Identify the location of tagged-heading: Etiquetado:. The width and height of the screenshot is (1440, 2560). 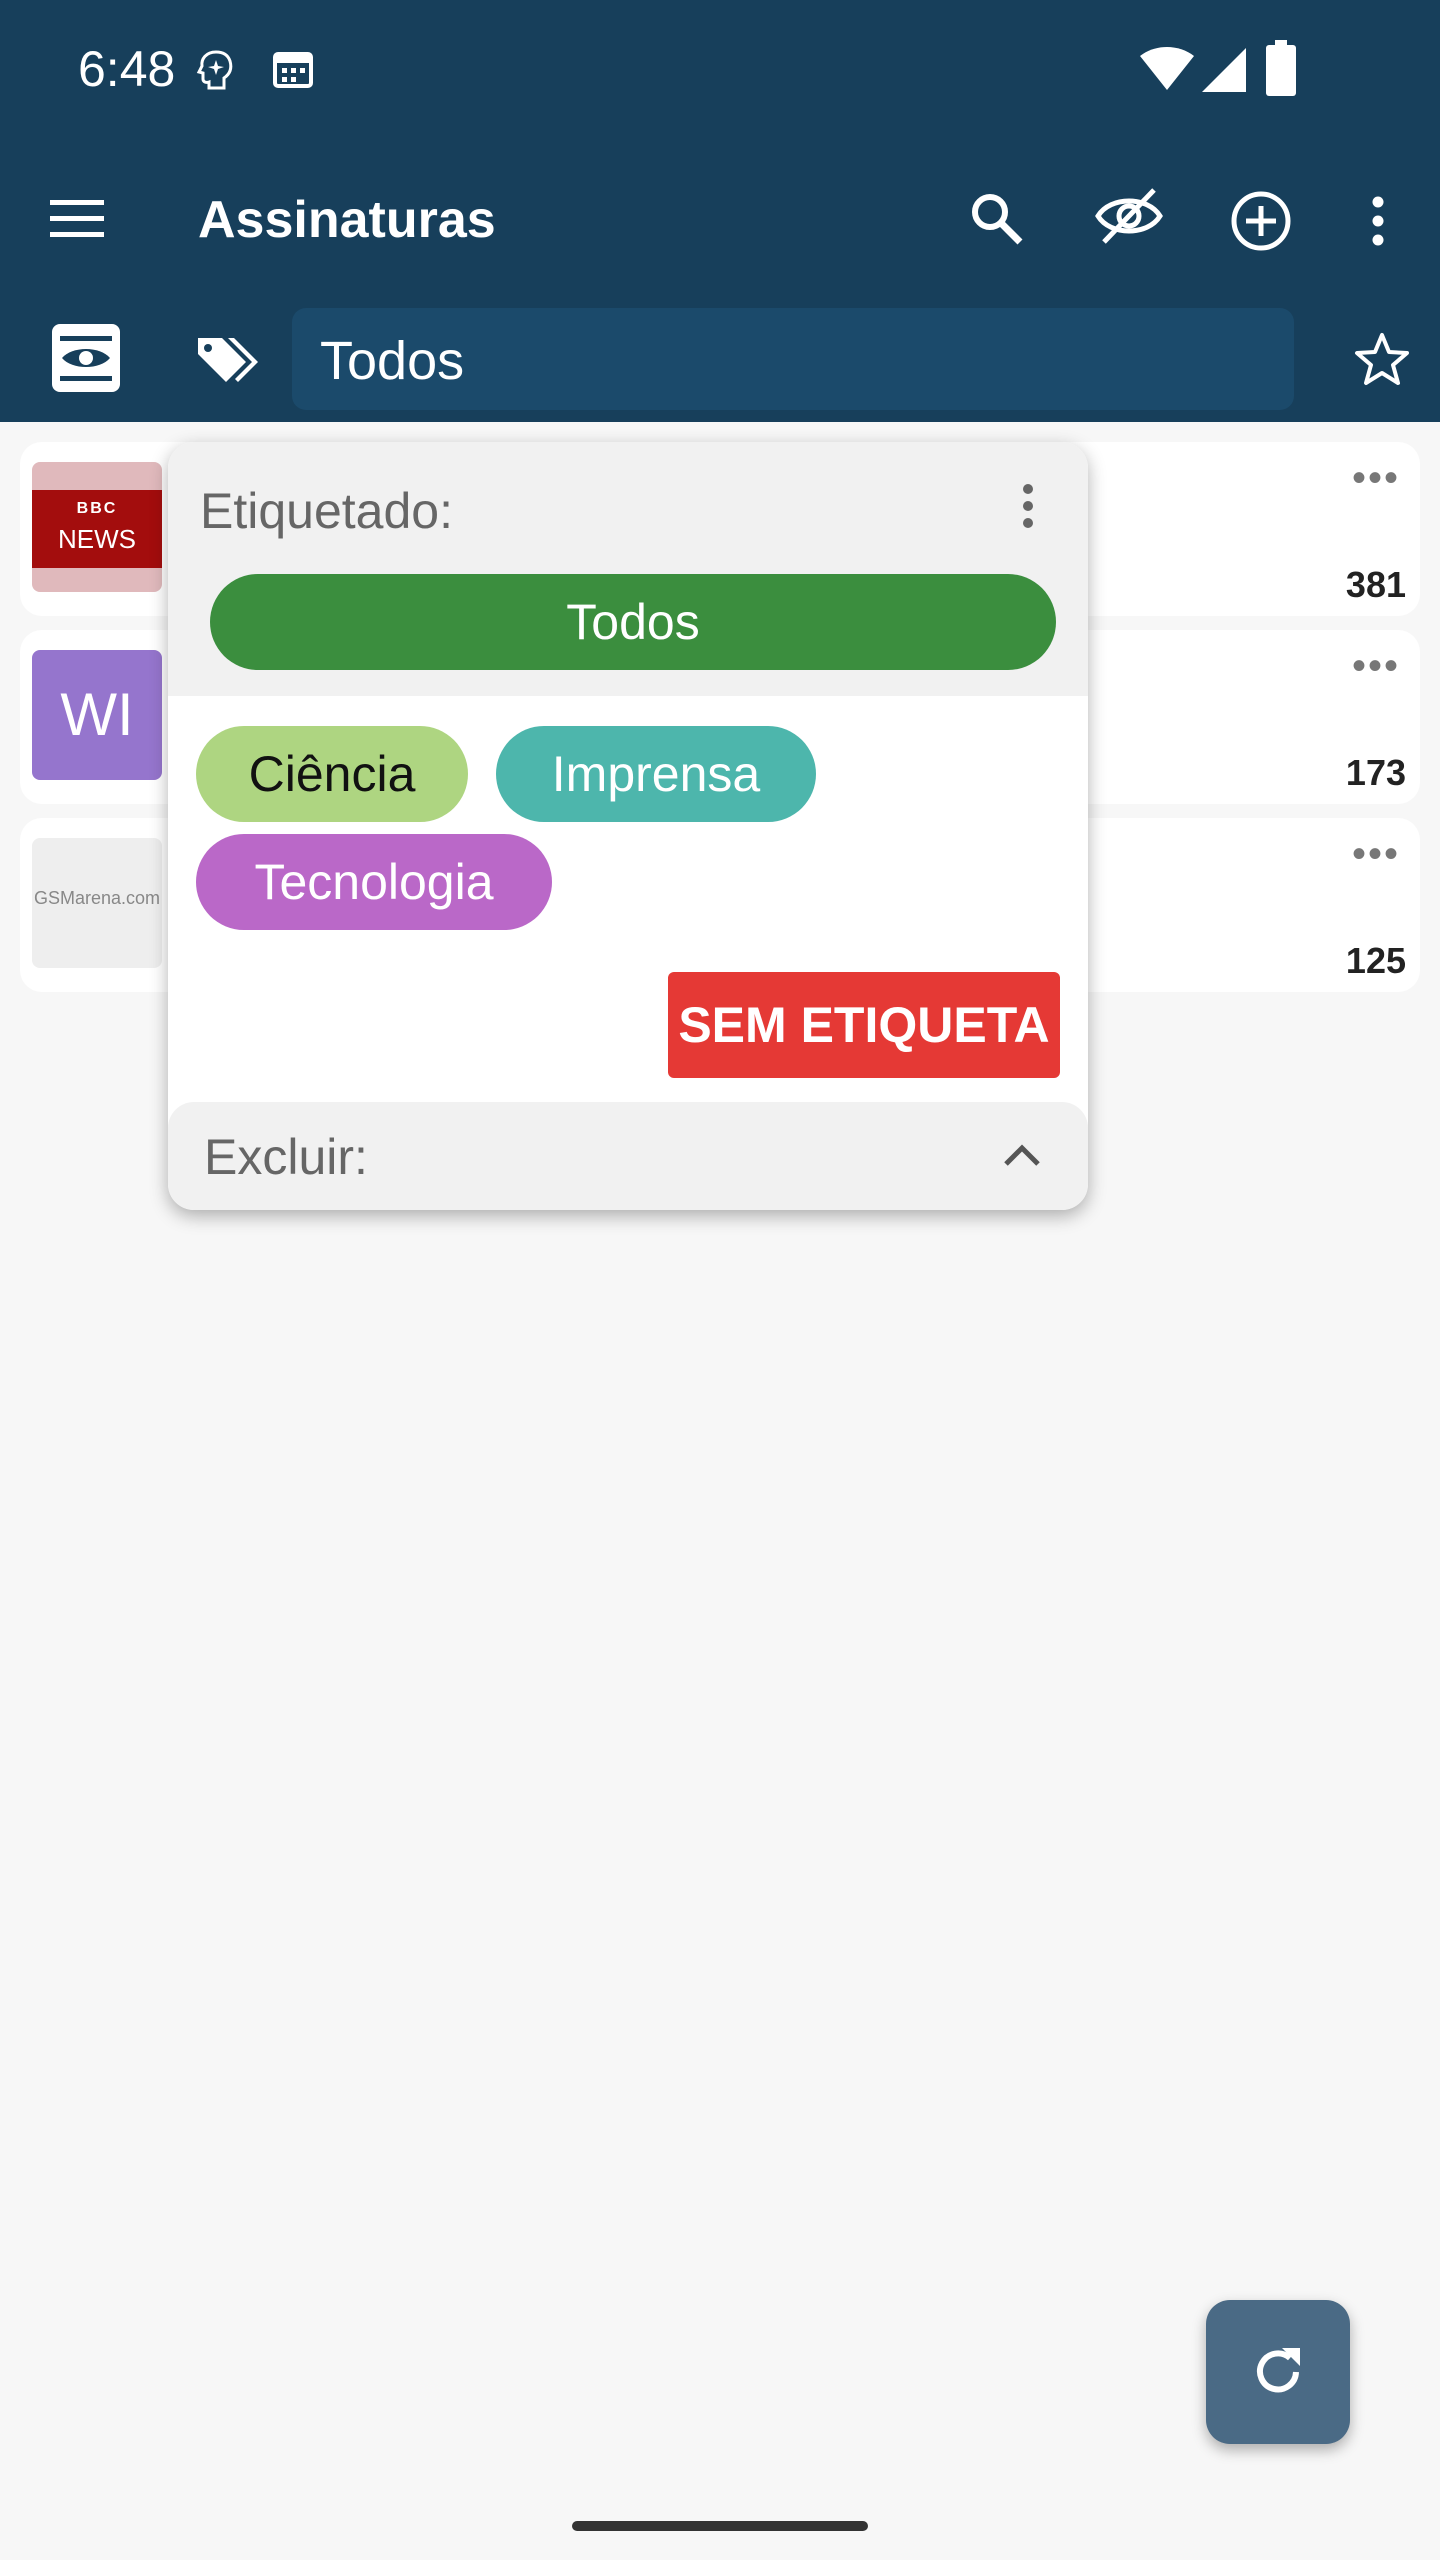
(326, 511).